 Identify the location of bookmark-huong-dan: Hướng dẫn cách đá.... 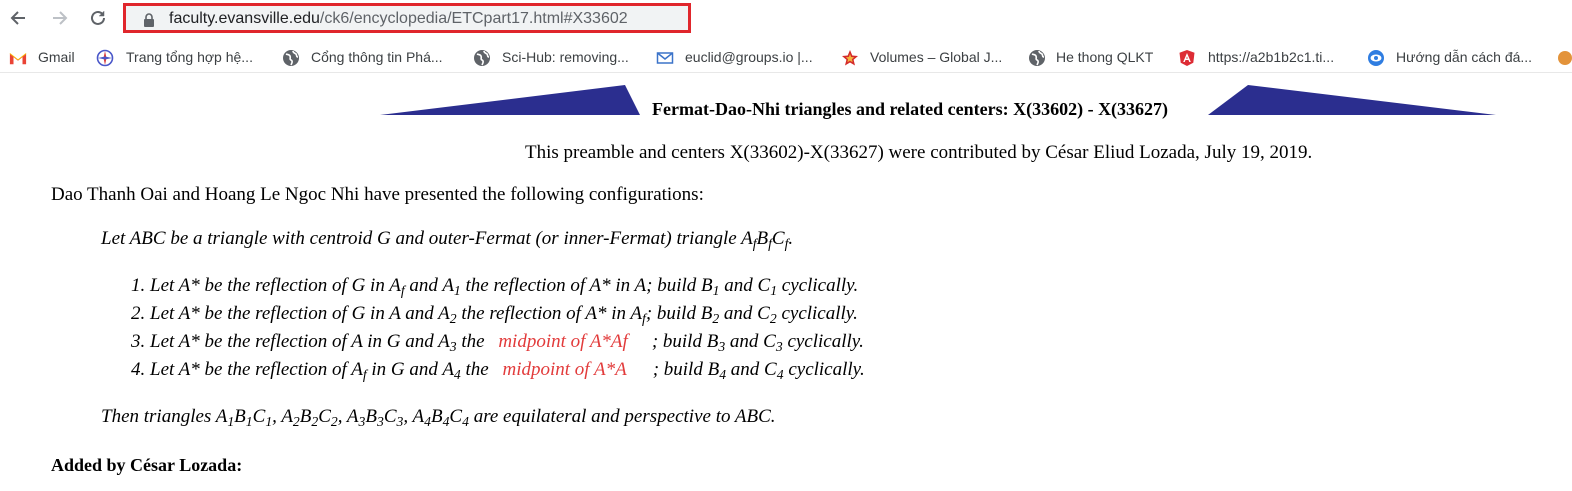
(1464, 57).